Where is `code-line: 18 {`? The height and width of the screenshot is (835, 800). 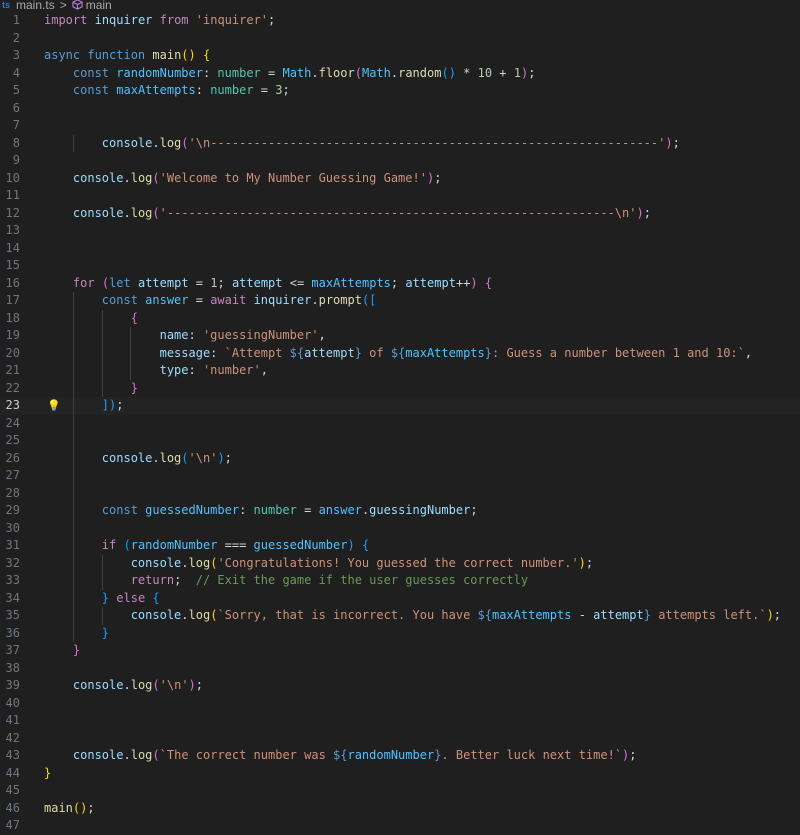
code-line: 18 { is located at coordinates (400, 318).